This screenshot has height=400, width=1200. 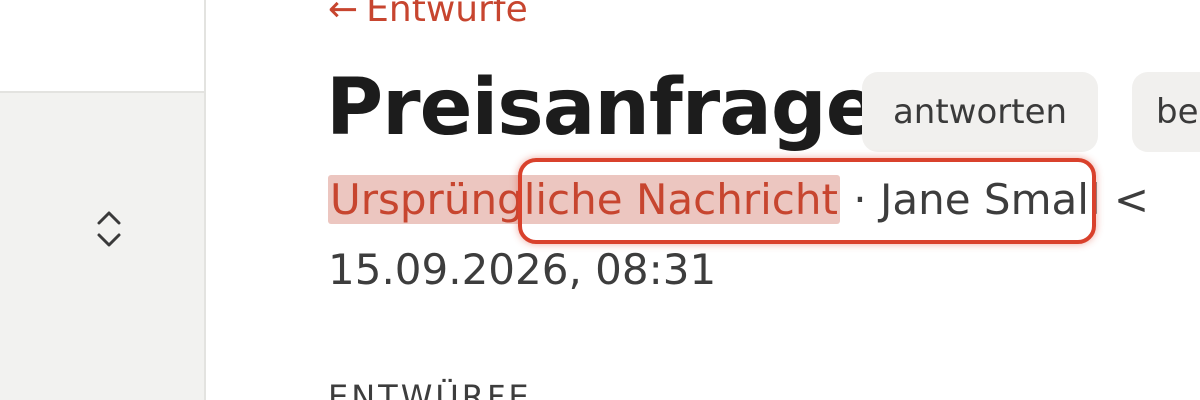 I want to click on arrow-left-icon: ←, so click(x=343, y=15).